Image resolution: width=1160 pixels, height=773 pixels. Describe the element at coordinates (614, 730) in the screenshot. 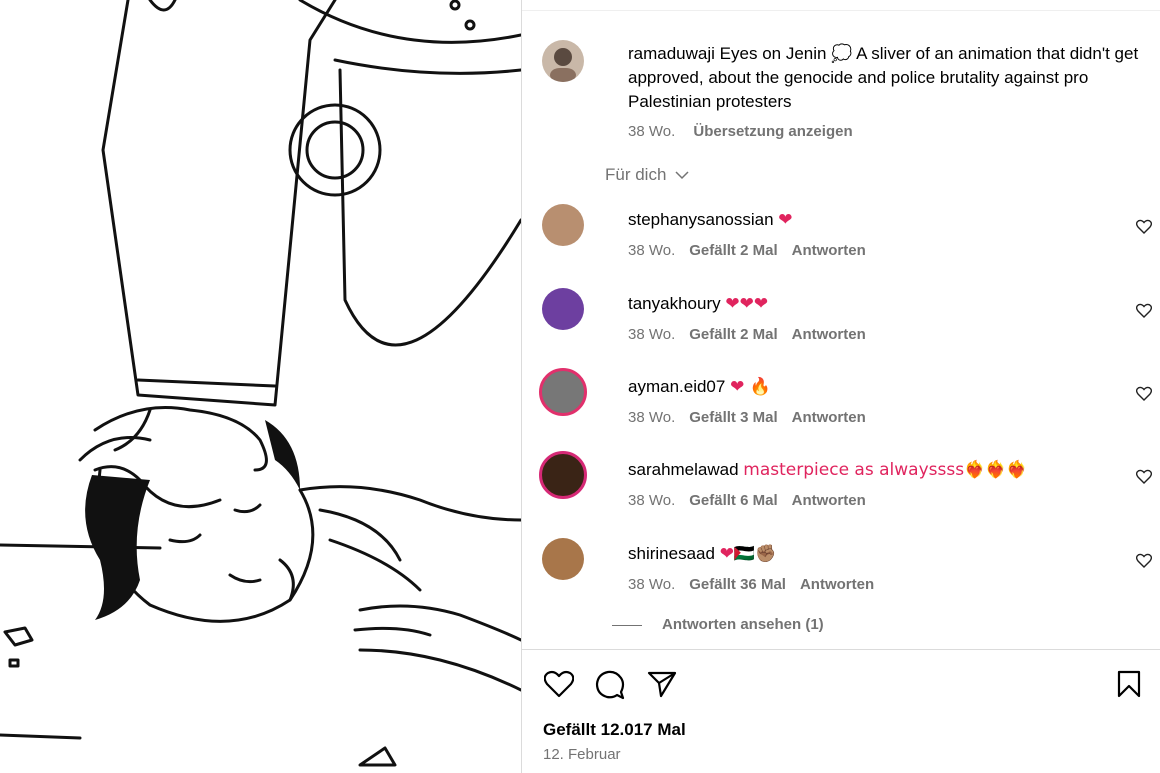

I see `likes-count: Gefällt 12.017 Mal` at that location.